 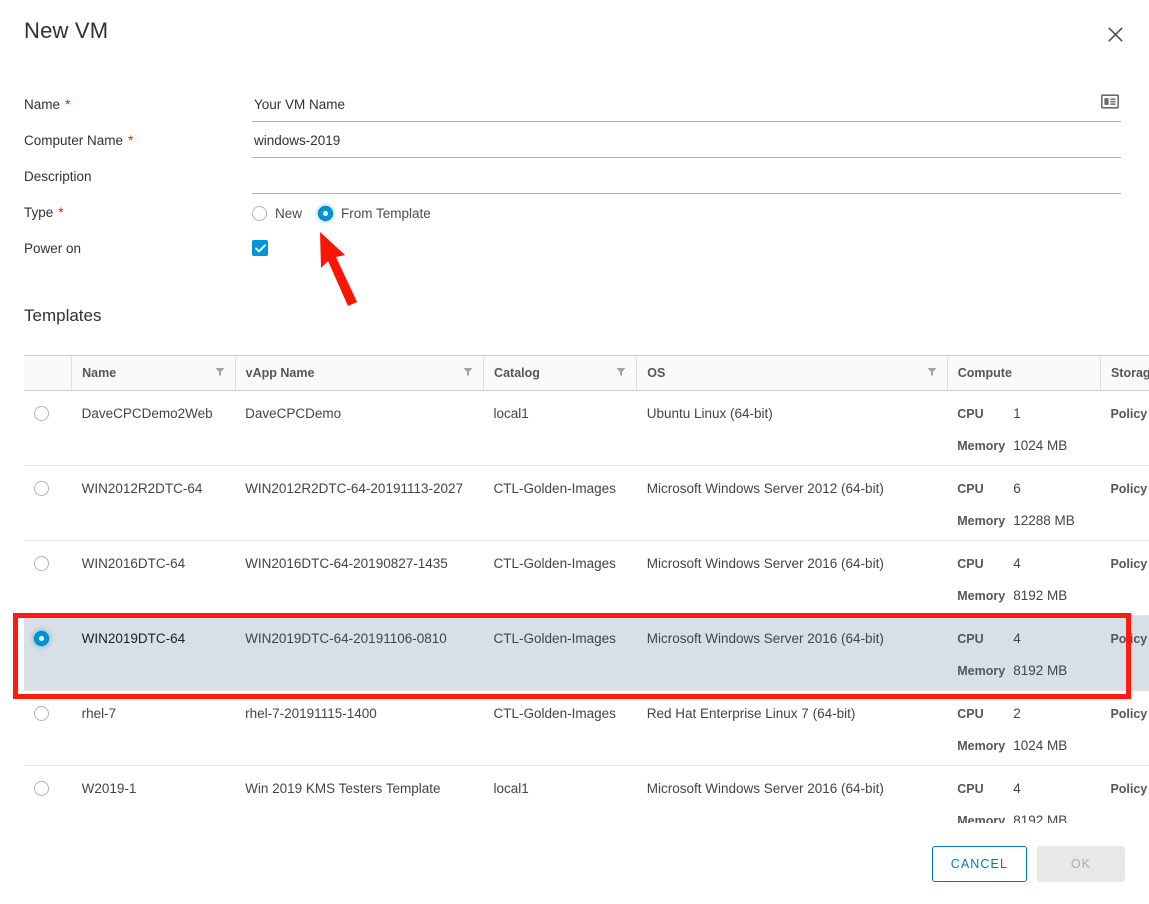 I want to click on label-name-text: Name, so click(x=42, y=104).